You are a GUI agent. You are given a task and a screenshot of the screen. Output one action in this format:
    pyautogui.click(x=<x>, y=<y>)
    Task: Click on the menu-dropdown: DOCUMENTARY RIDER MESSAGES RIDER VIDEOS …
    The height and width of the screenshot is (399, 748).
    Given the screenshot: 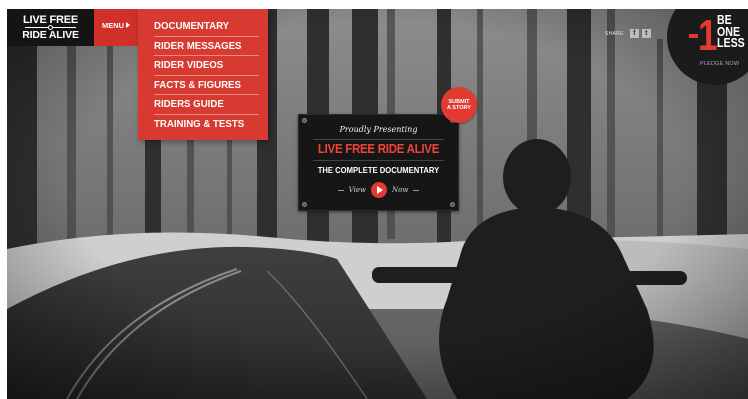 What is the action you would take?
    pyautogui.click(x=203, y=74)
    